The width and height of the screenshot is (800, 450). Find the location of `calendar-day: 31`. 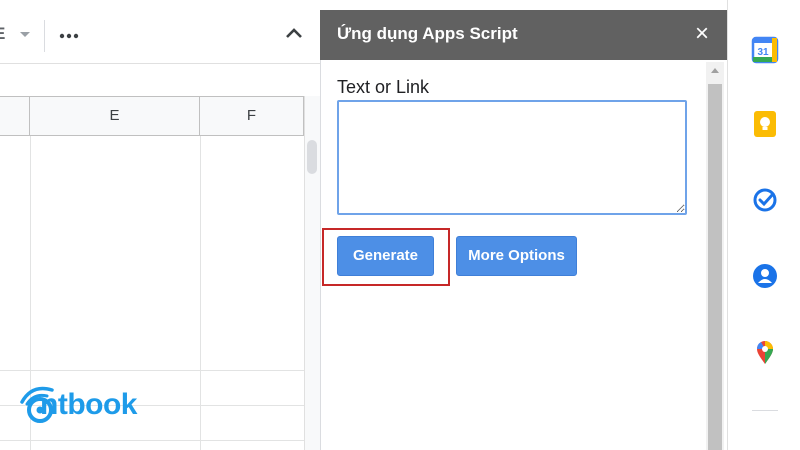

calendar-day: 31 is located at coordinates (763, 52).